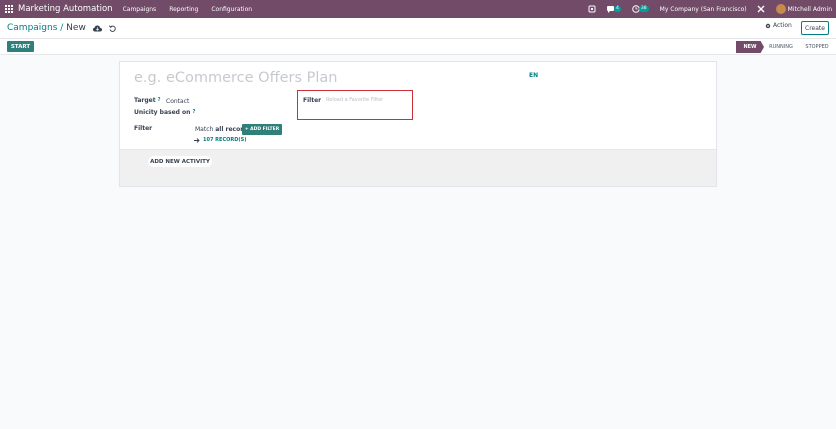 This screenshot has width=836, height=429. I want to click on match-prefix: Match, so click(204, 129).